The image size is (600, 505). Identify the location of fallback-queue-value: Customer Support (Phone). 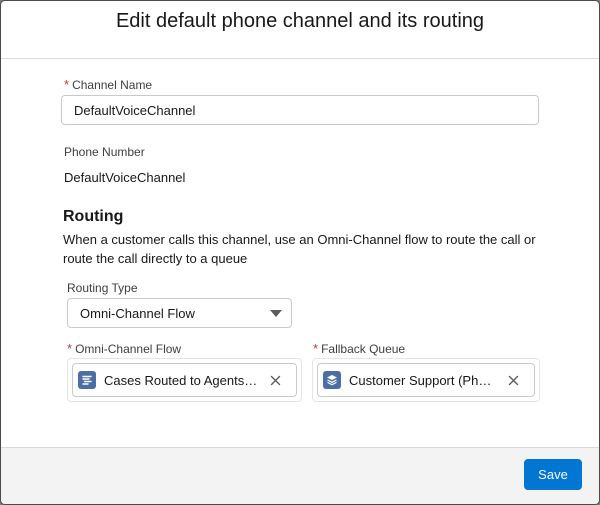
(423, 380).